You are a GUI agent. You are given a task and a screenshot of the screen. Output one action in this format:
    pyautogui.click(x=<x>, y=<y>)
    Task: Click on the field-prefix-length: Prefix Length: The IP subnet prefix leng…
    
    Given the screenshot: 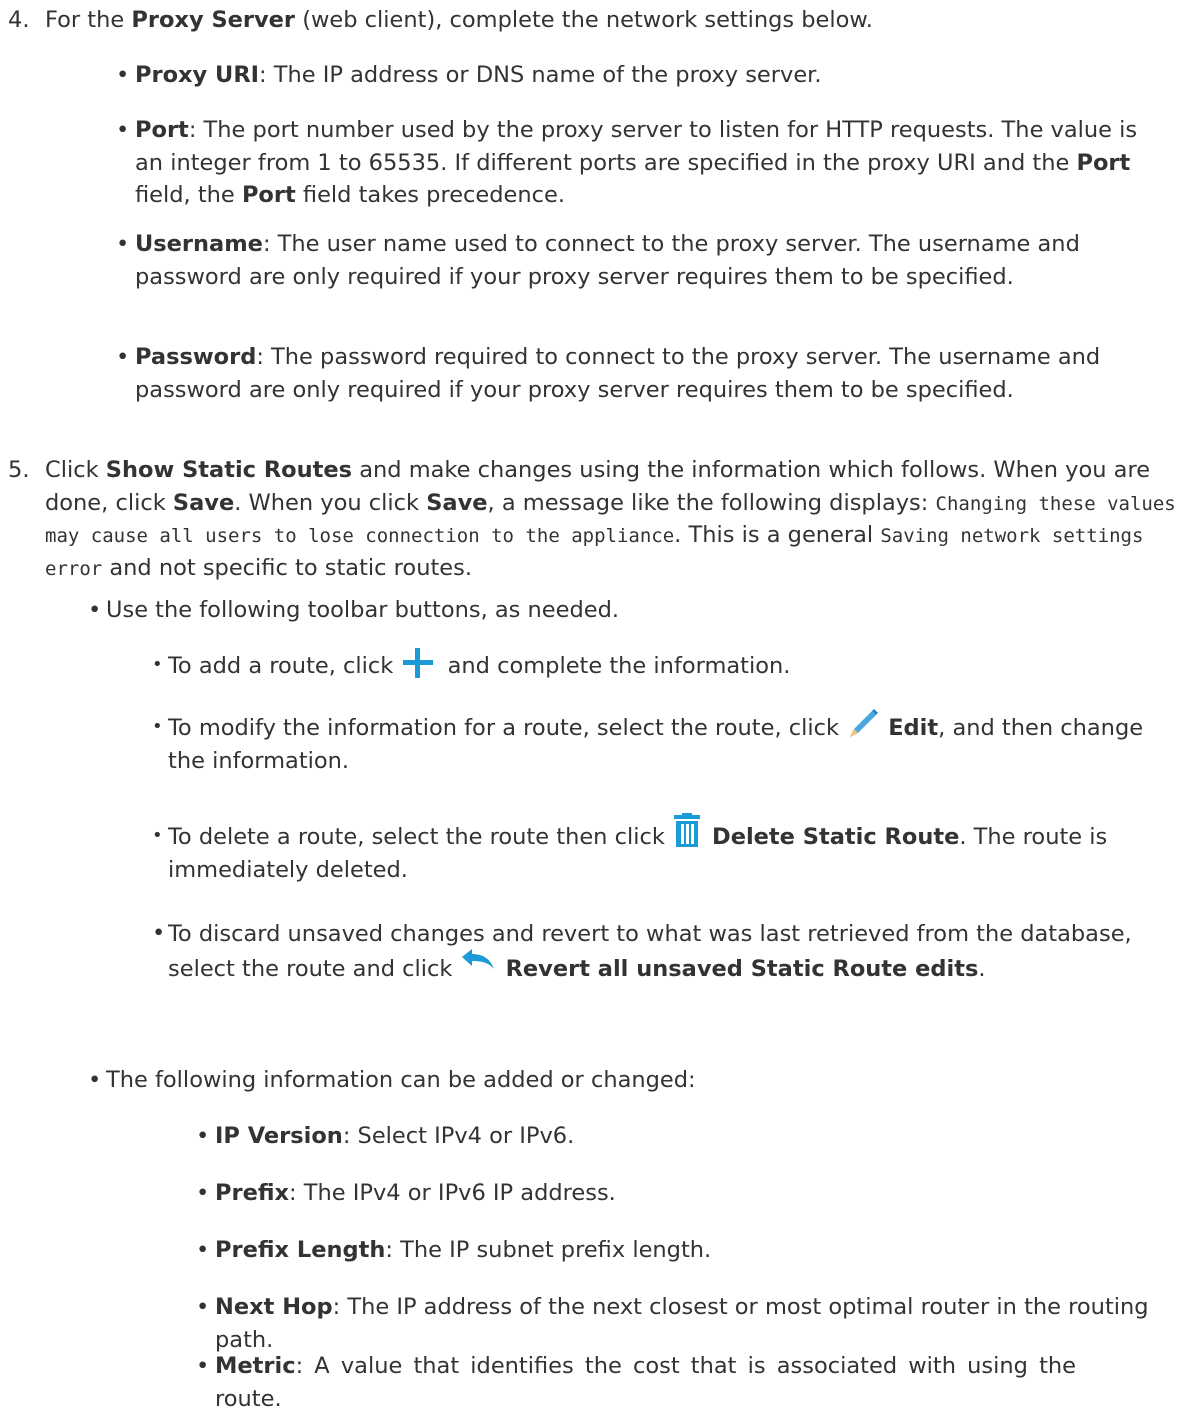 What is the action you would take?
    pyautogui.click(x=463, y=1250)
    